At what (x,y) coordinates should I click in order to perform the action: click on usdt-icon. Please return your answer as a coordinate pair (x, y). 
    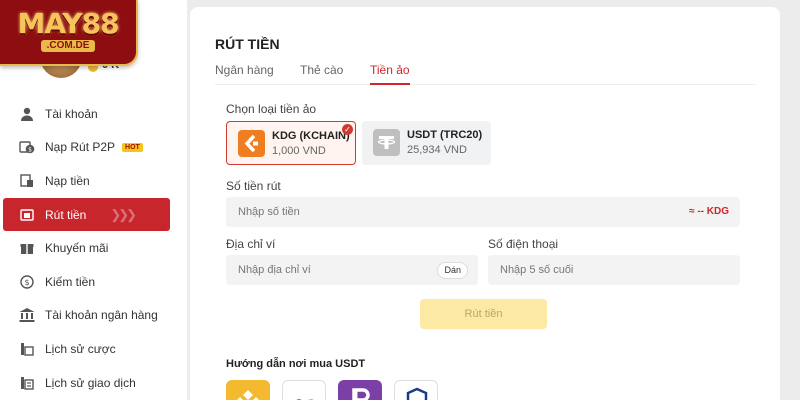
    Looking at the image, I should click on (386, 142).